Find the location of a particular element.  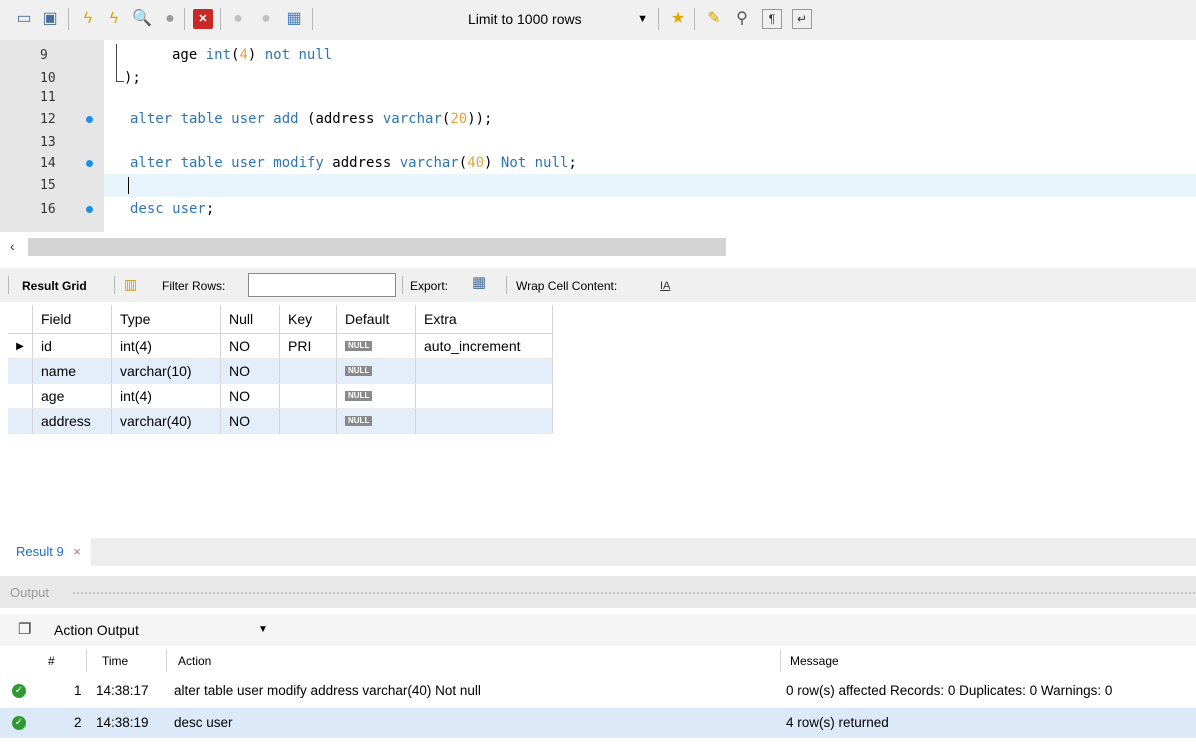

toggle-error-icon: ✕ is located at coordinates (203, 19).